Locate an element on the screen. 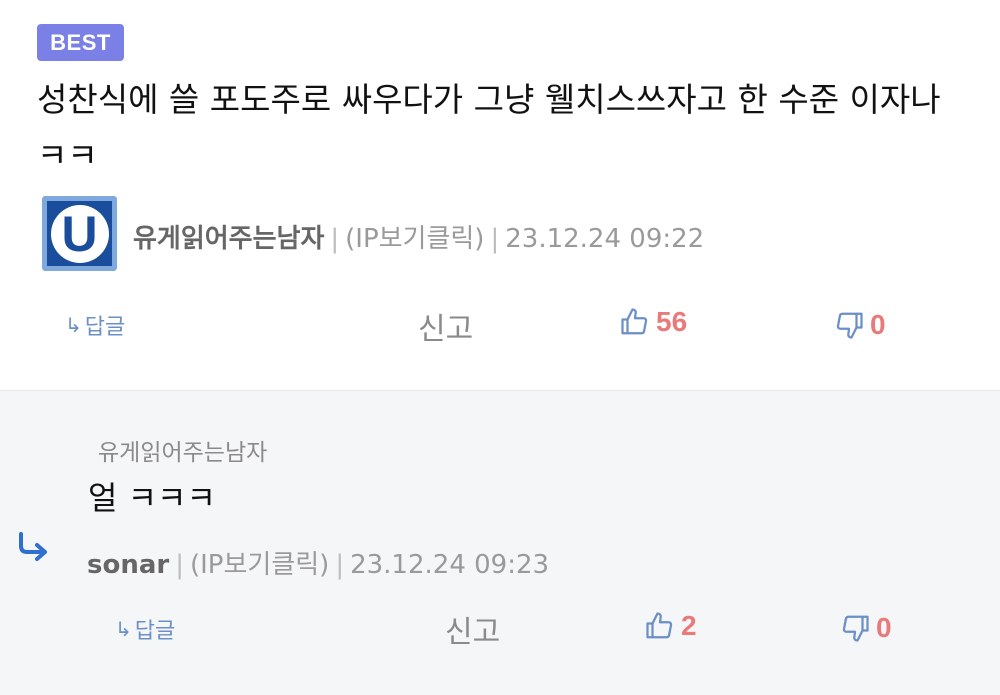 The width and height of the screenshot is (1000, 695). comment-date: 23.12.24 09:22 is located at coordinates (605, 239).